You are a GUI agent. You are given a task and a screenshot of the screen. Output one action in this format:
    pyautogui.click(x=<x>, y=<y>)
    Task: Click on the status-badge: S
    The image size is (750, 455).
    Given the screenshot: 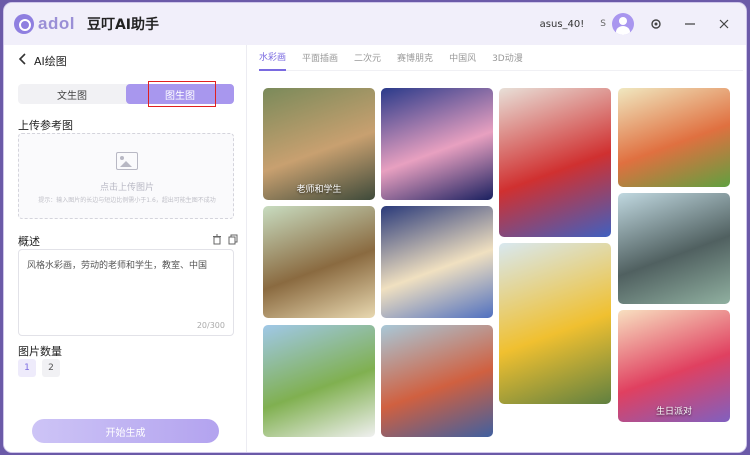 What is the action you would take?
    pyautogui.click(x=603, y=24)
    